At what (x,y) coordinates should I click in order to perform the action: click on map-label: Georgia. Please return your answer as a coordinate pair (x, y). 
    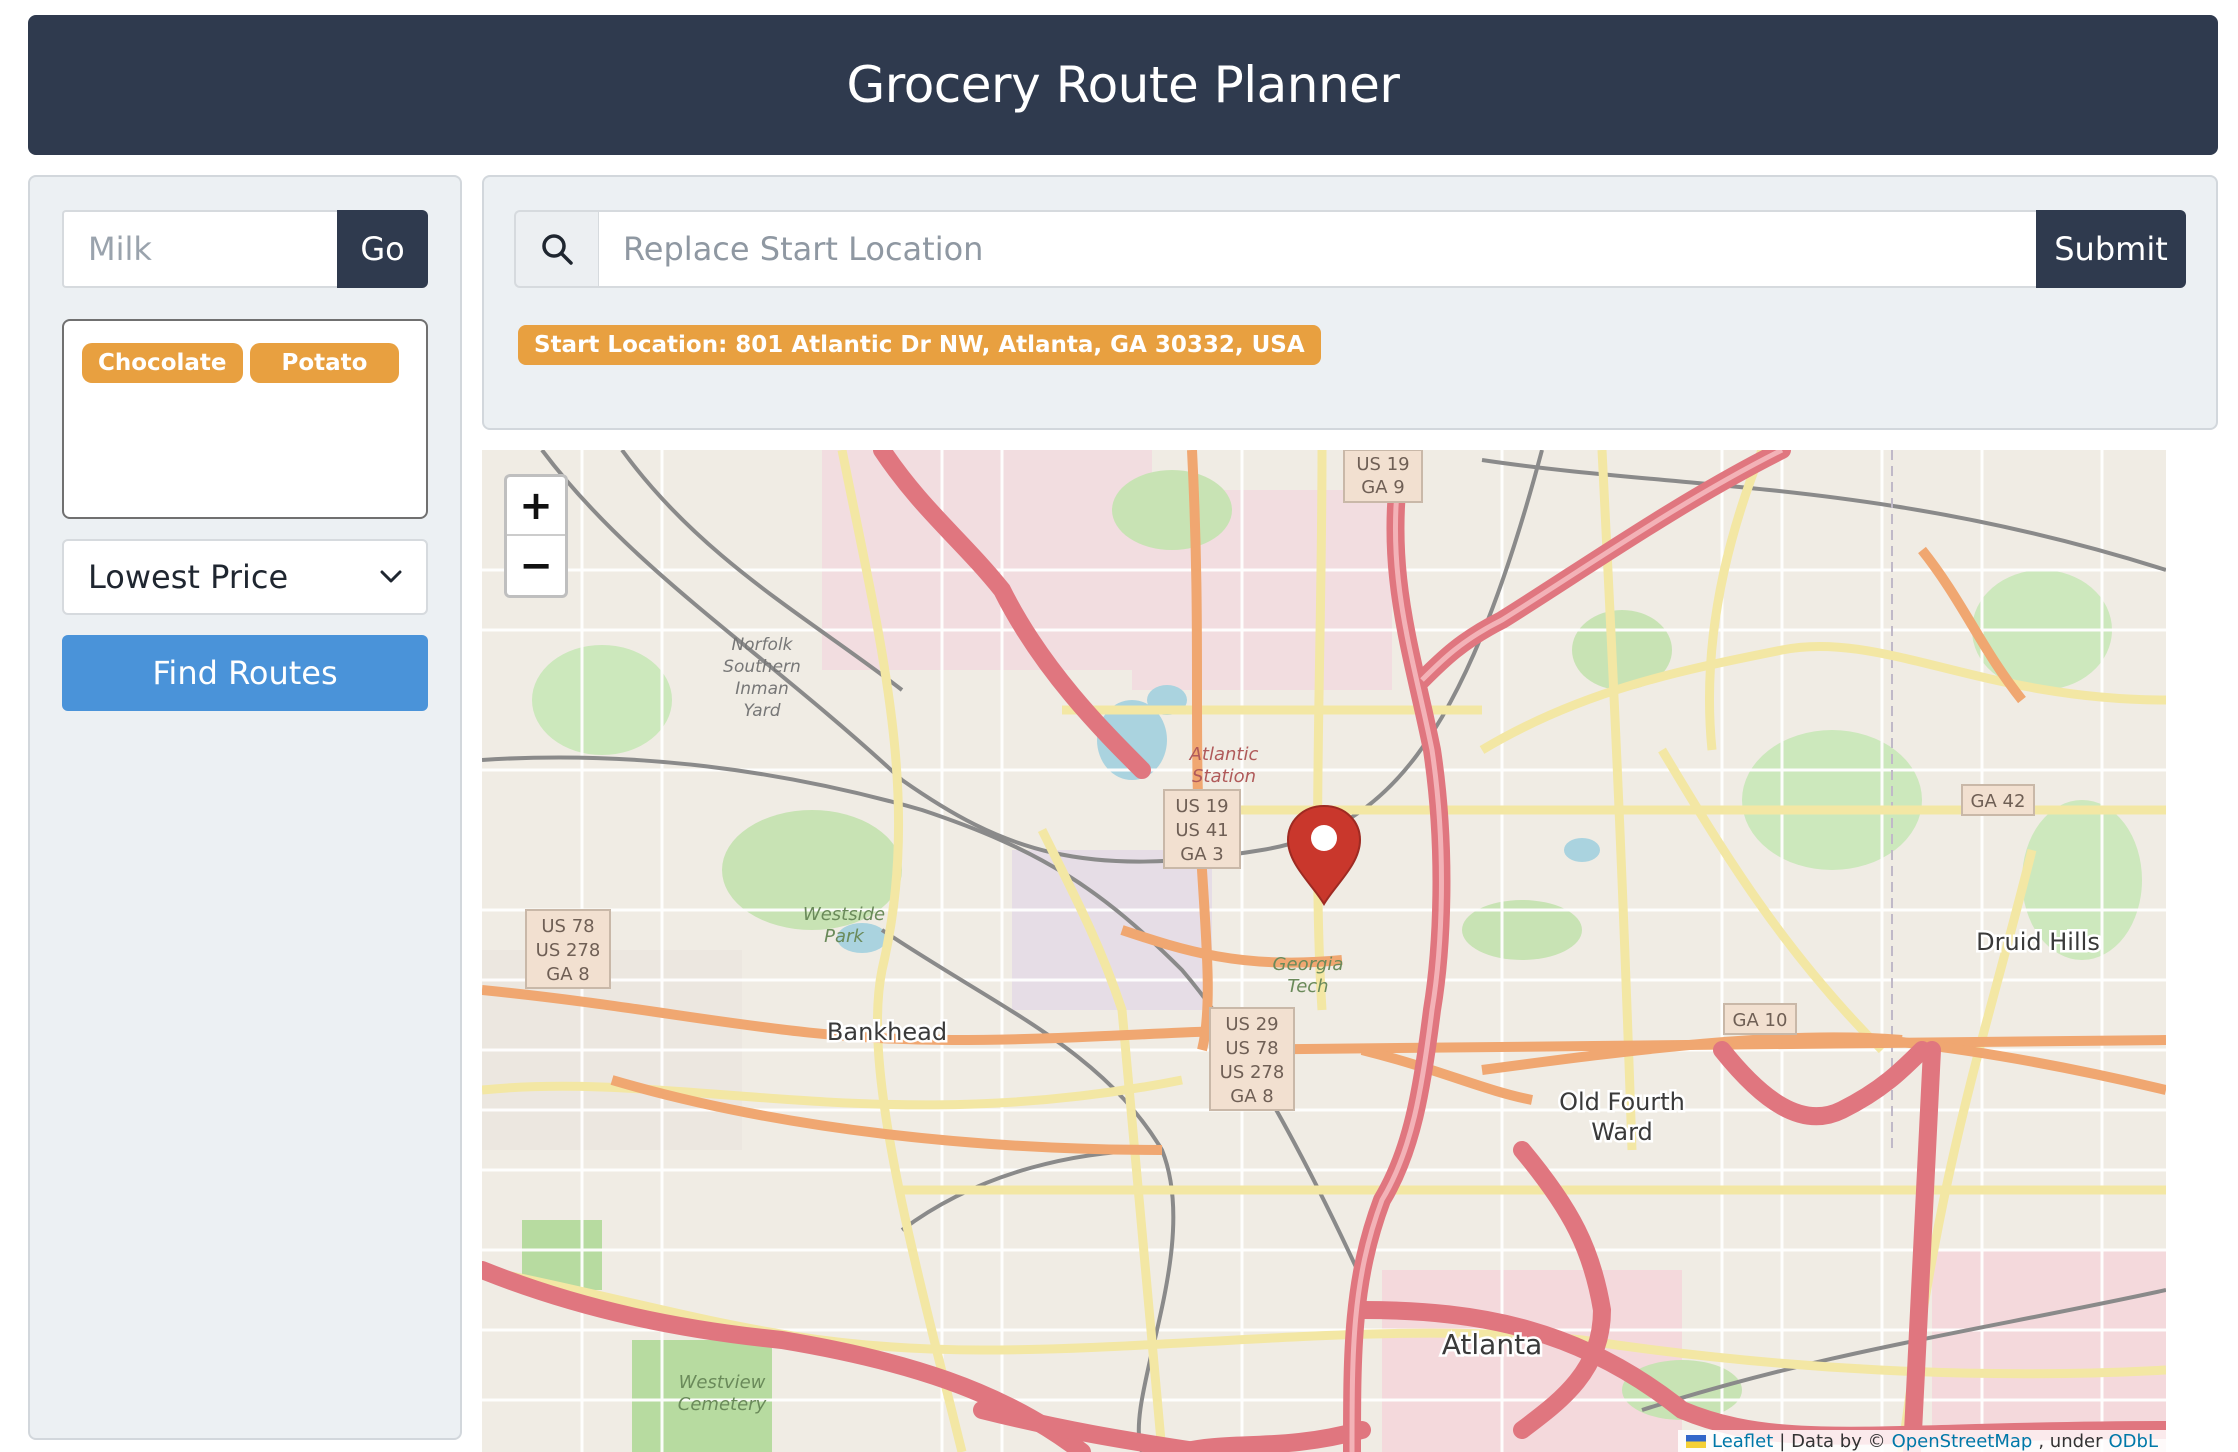
    Looking at the image, I should click on (1308, 964).